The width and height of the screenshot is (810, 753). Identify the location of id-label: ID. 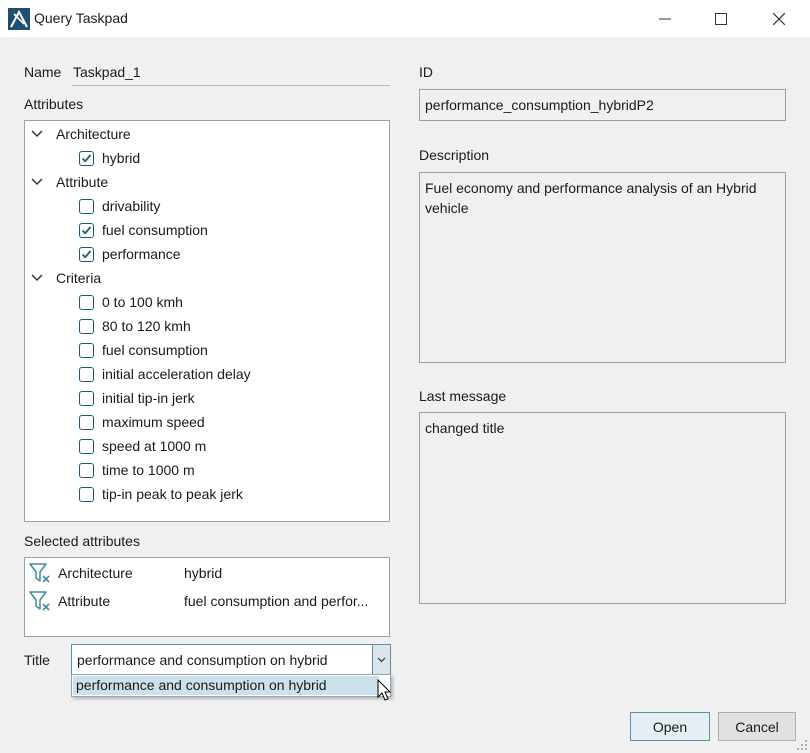
(426, 72).